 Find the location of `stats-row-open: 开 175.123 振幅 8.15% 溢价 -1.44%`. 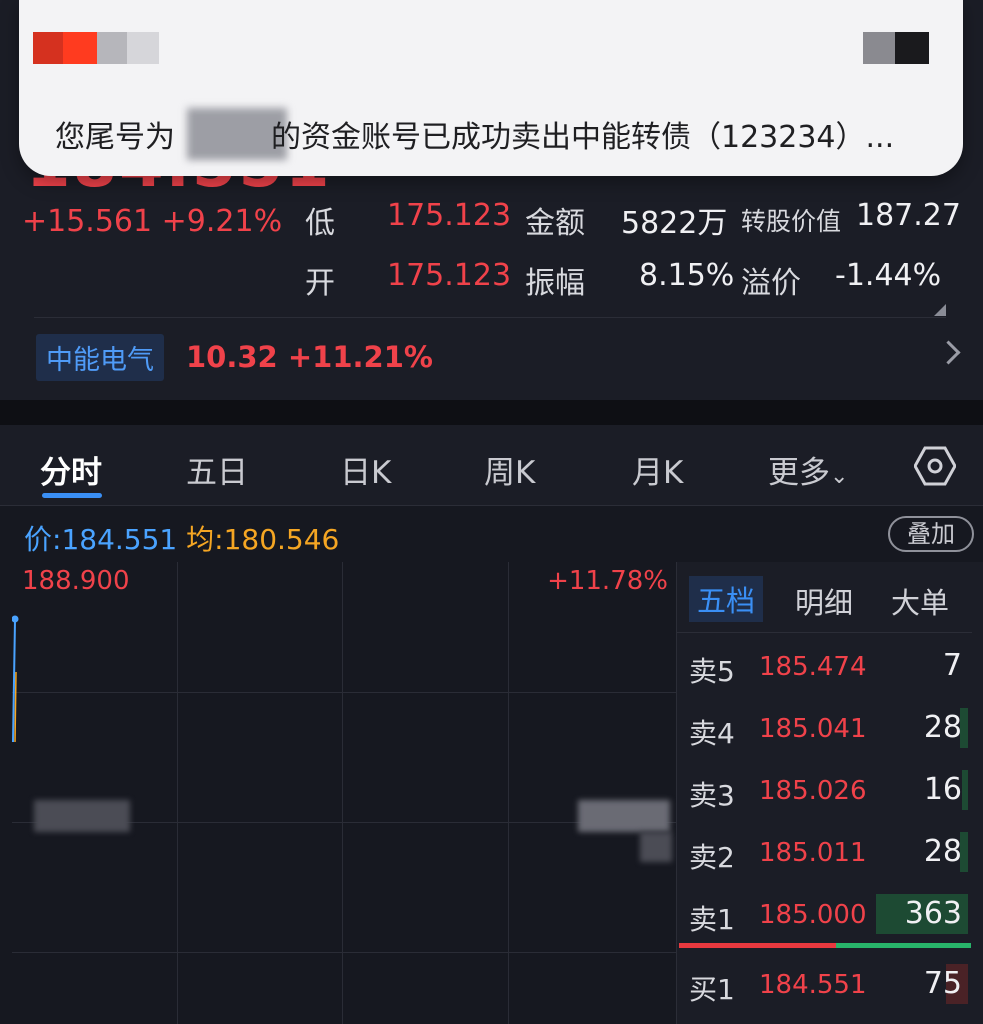

stats-row-open: 开 175.123 振幅 8.15% 溢价 -1.44% is located at coordinates (630, 280).